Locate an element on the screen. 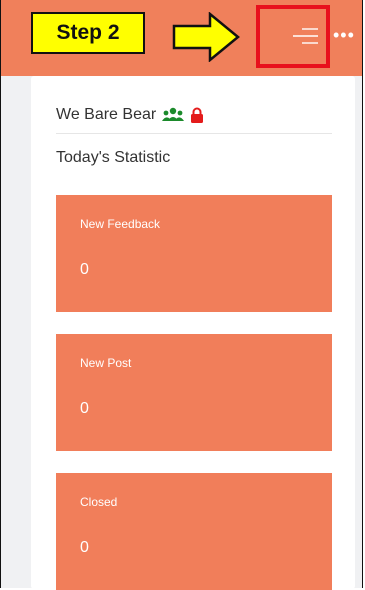 The height and width of the screenshot is (590, 365). divider is located at coordinates (194, 133).